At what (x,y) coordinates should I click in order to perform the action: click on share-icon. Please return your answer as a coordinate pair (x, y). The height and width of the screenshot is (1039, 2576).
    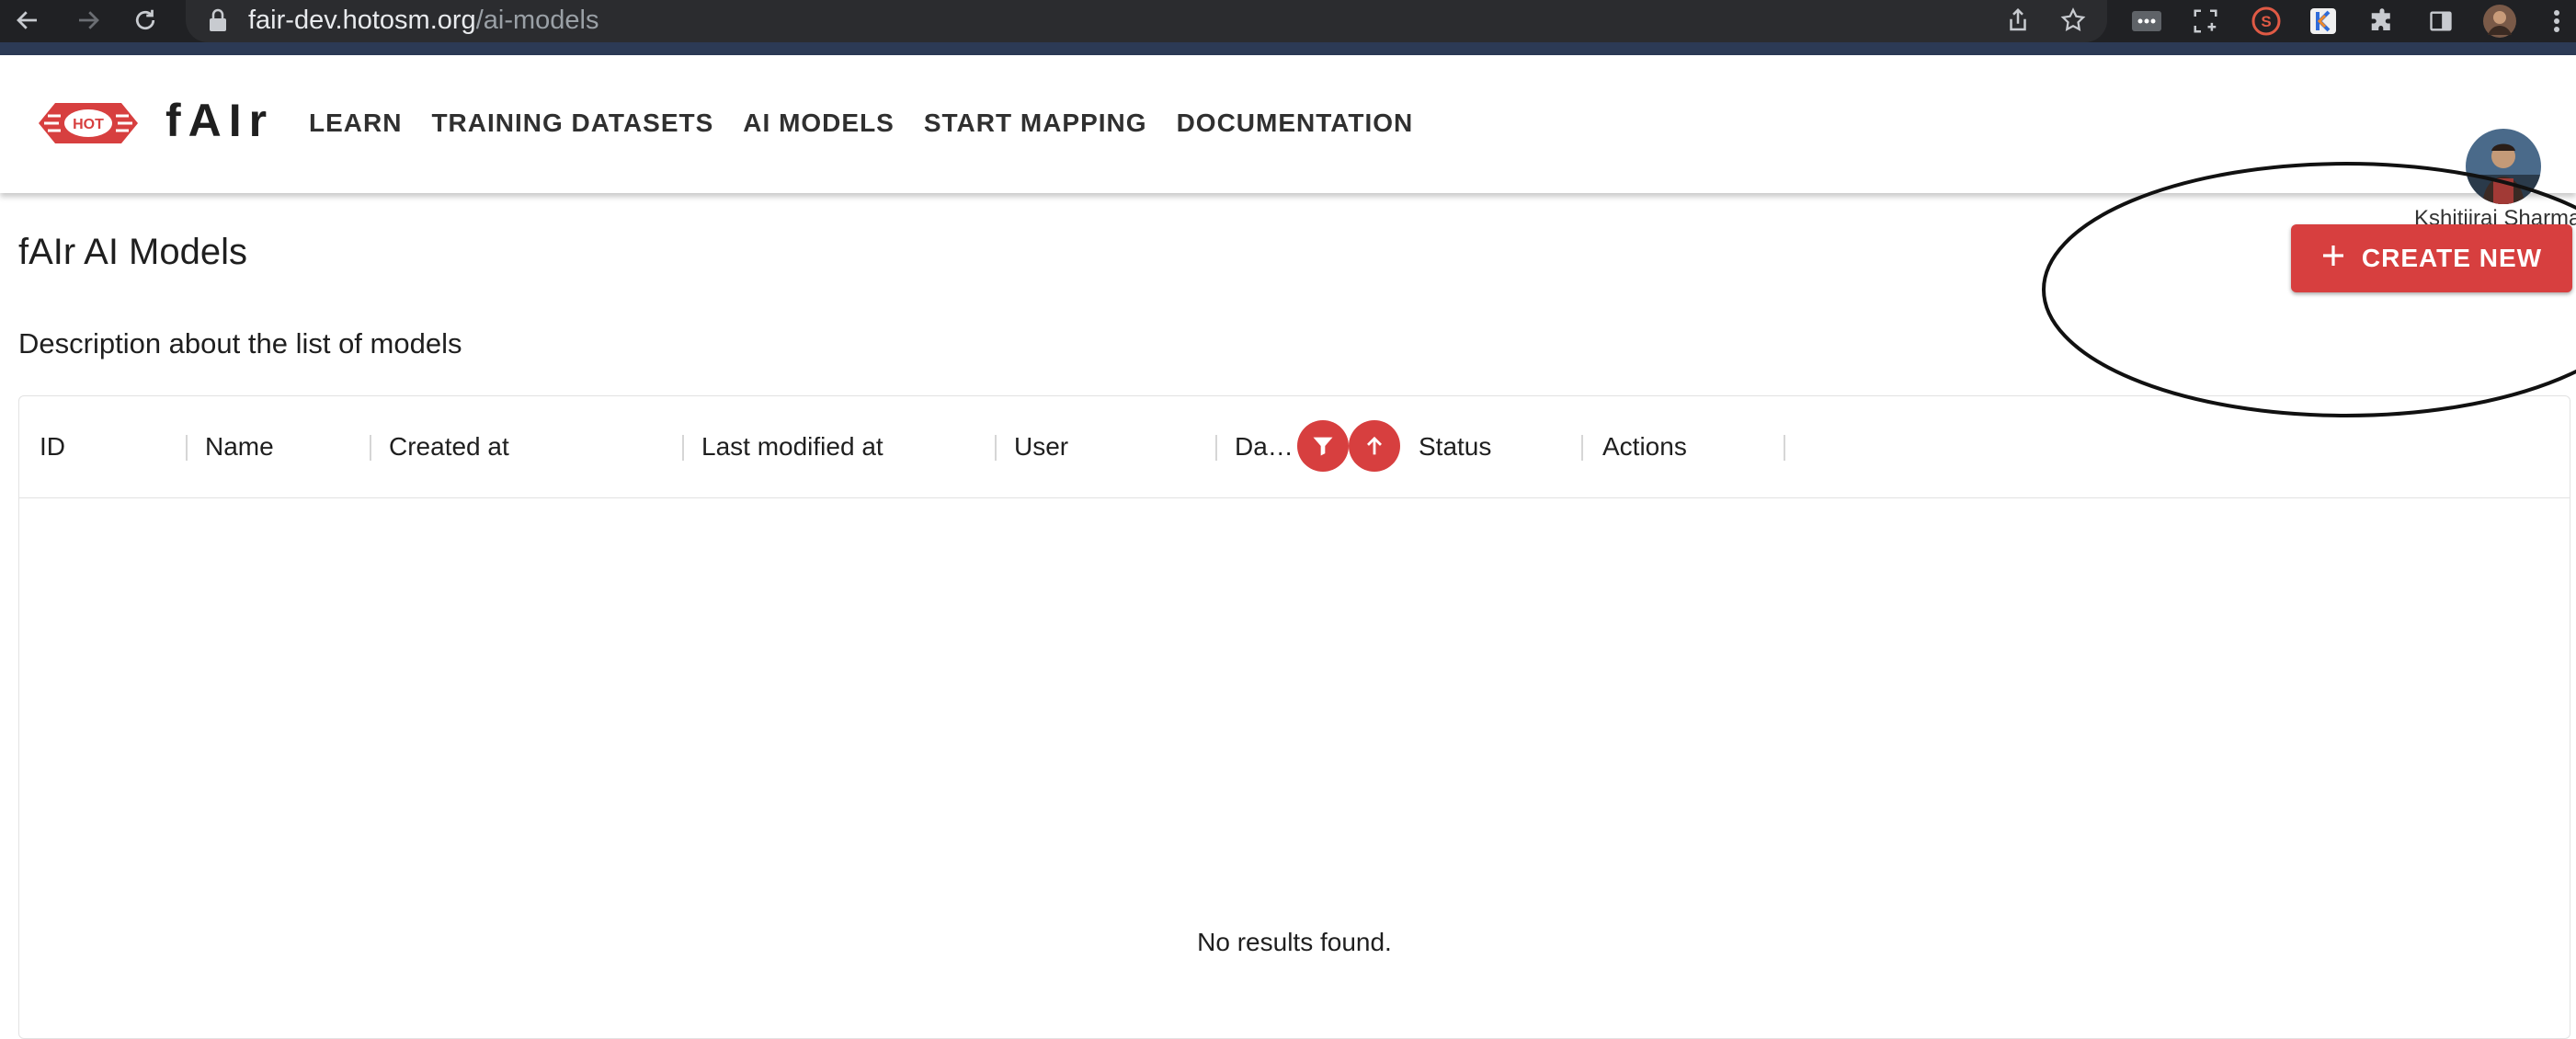
    Looking at the image, I should click on (2018, 22).